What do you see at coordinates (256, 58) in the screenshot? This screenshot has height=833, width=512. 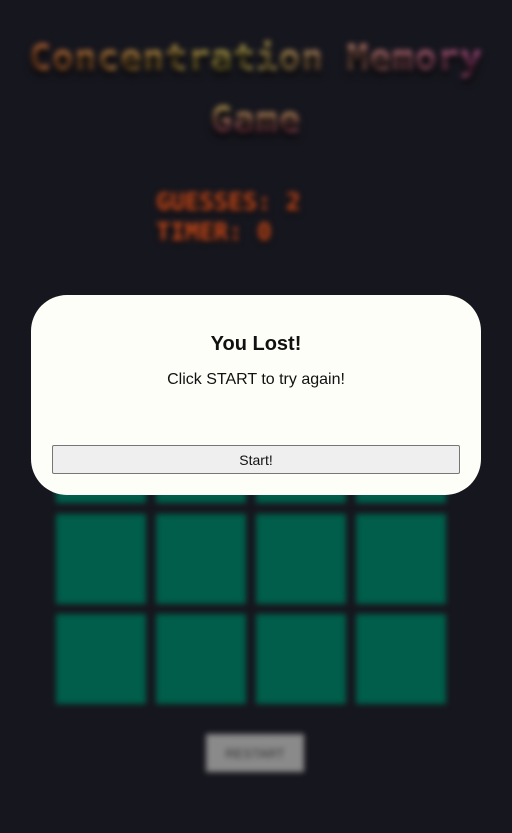 I see `game-title-line-1: Concentration Memory` at bounding box center [256, 58].